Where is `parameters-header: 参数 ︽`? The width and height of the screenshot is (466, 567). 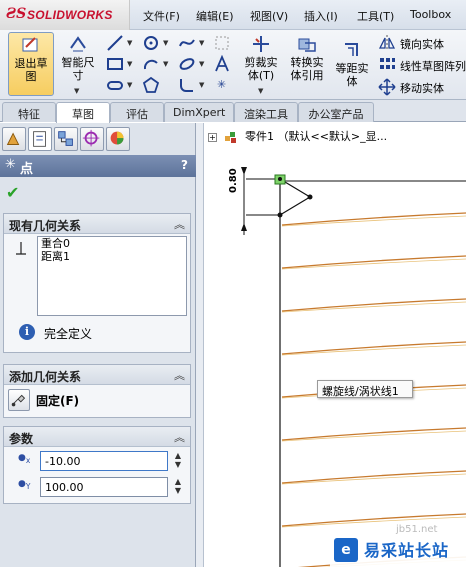
parameters-header: 参数 ︽ is located at coordinates (97, 437).